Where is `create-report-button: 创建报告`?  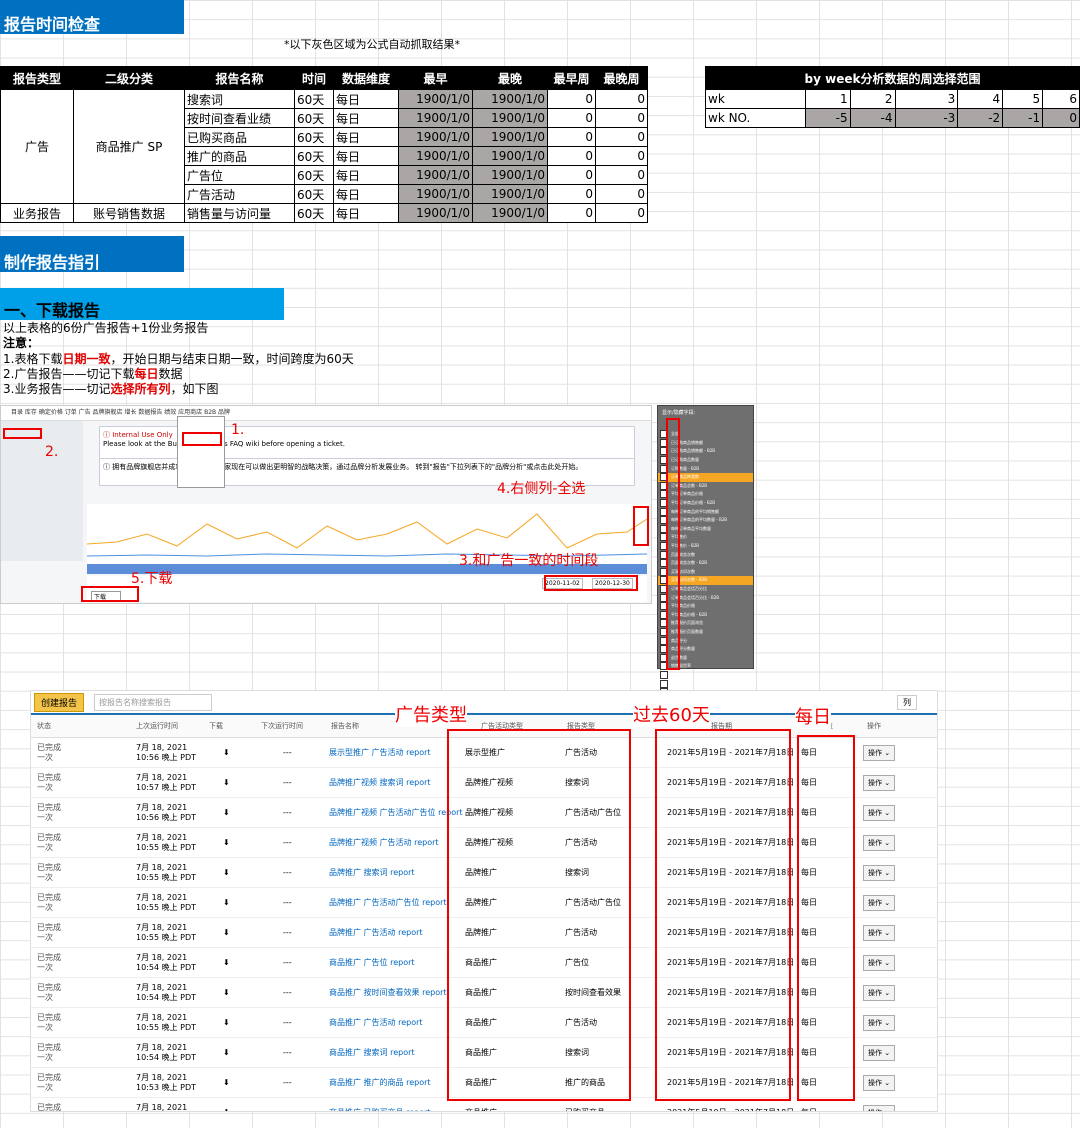
create-report-button: 创建报告 is located at coordinates (59, 702).